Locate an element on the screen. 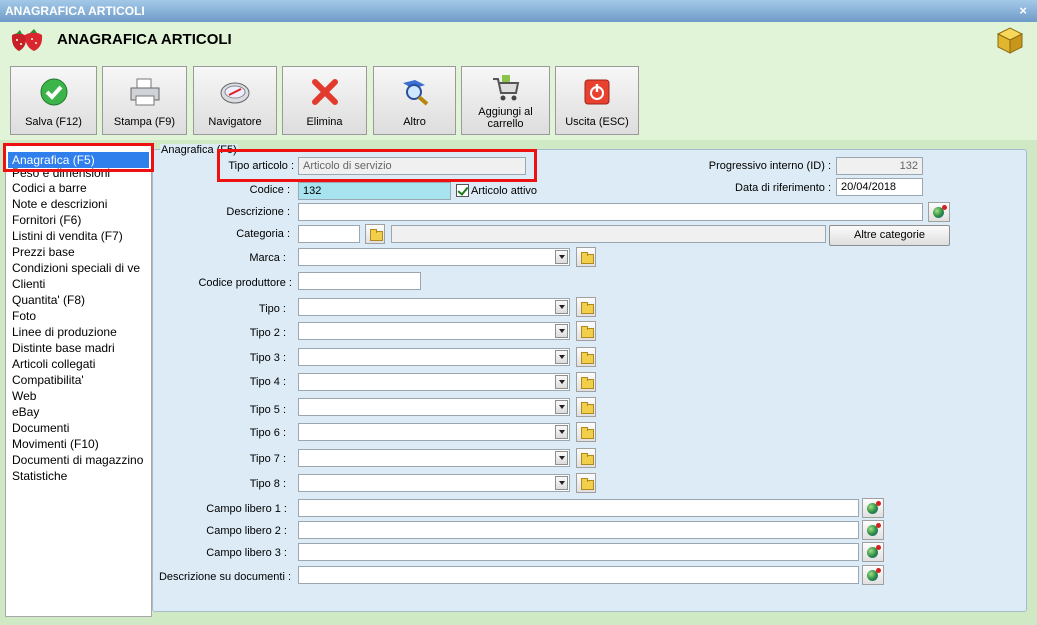 The width and height of the screenshot is (1037, 625). printer-icon is located at coordinates (144, 92).